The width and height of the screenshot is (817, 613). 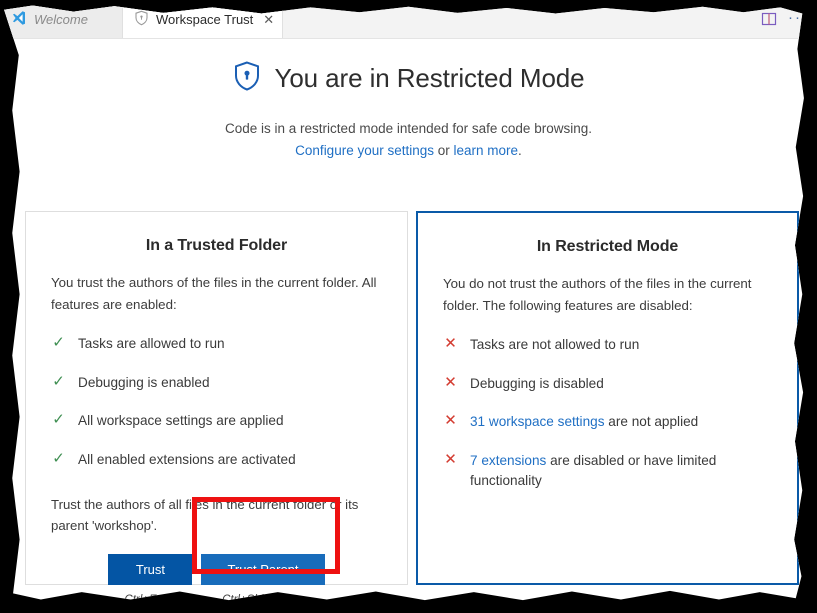 I want to click on subtitle-line-2: Configure your settings or learn more., so click(x=404, y=151).